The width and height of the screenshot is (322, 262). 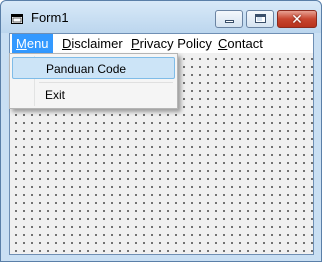 I want to click on app-window-icon, so click(x=17, y=17).